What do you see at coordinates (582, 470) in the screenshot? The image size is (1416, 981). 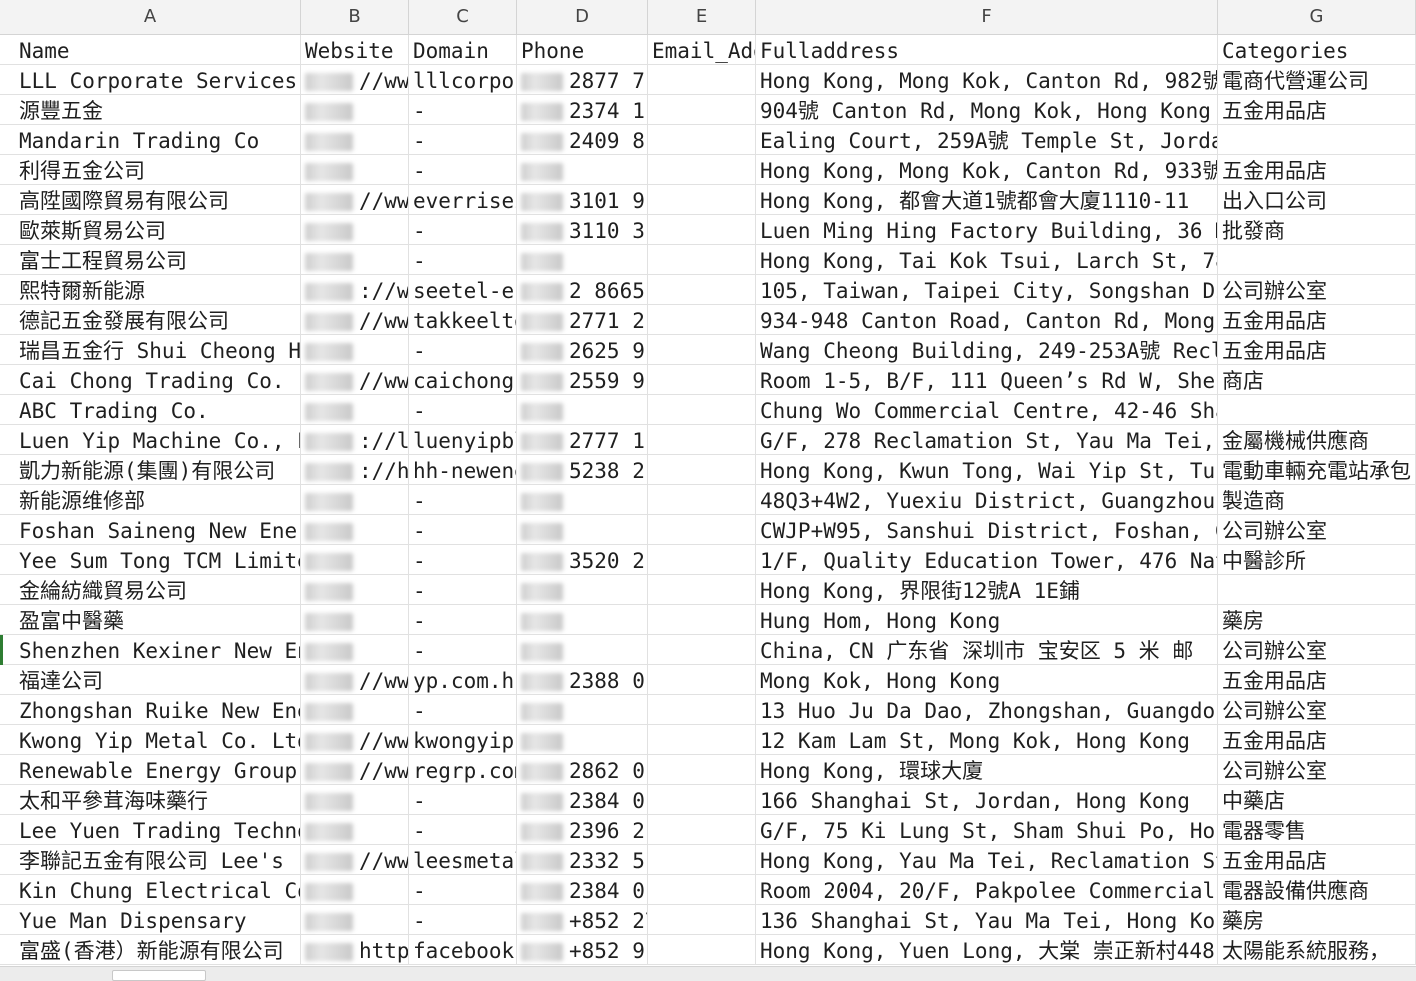 I see `cell-phone: 5238 2` at bounding box center [582, 470].